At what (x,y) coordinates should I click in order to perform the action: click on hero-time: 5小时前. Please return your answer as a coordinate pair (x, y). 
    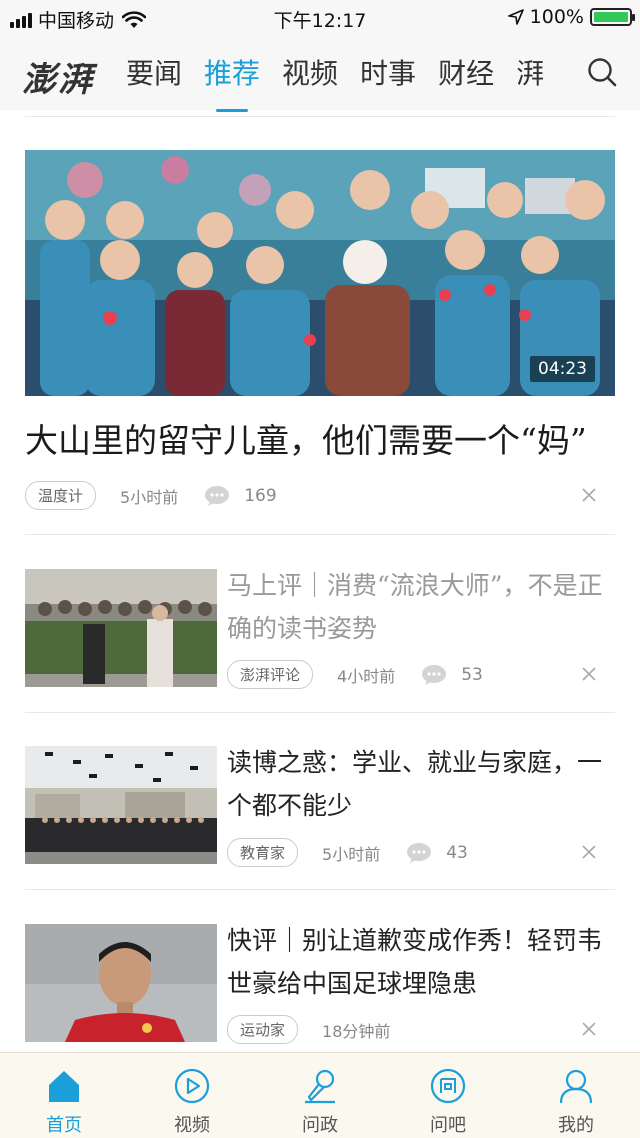
    Looking at the image, I should click on (149, 497).